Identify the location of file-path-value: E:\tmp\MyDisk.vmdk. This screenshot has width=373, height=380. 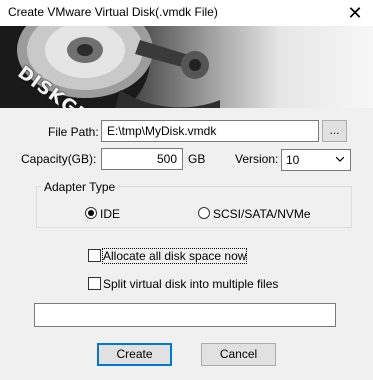
(162, 131).